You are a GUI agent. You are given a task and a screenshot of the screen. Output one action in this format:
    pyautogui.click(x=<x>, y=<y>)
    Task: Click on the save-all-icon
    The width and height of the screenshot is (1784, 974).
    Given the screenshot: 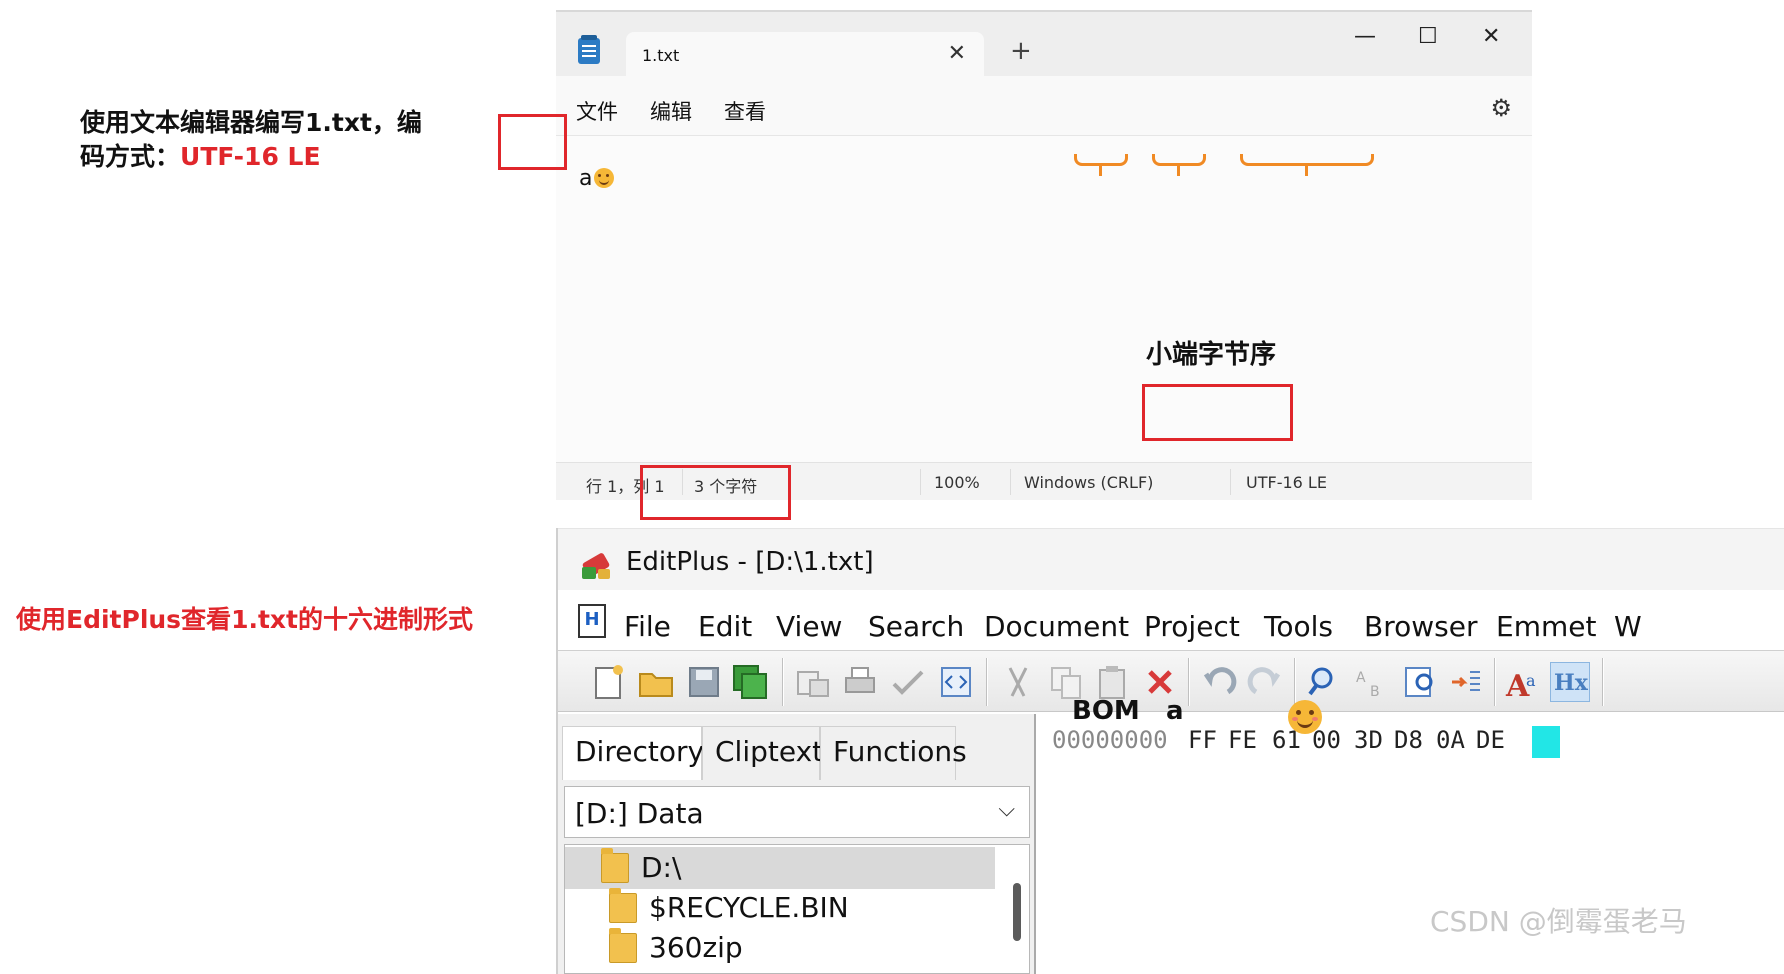 What is the action you would take?
    pyautogui.click(x=750, y=682)
    